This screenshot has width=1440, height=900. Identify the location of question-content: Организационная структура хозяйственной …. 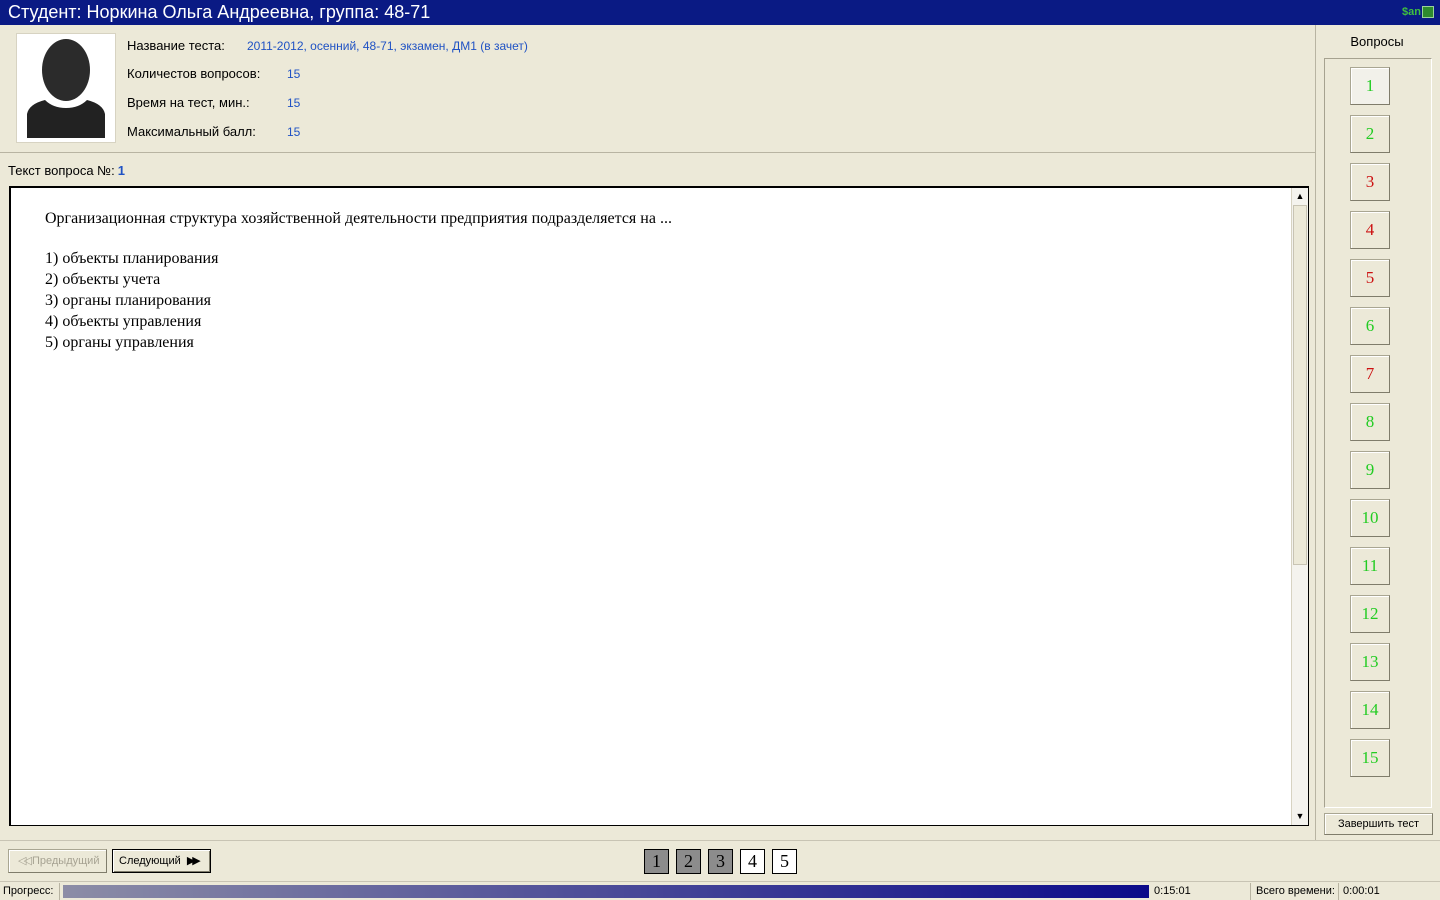
(660, 281).